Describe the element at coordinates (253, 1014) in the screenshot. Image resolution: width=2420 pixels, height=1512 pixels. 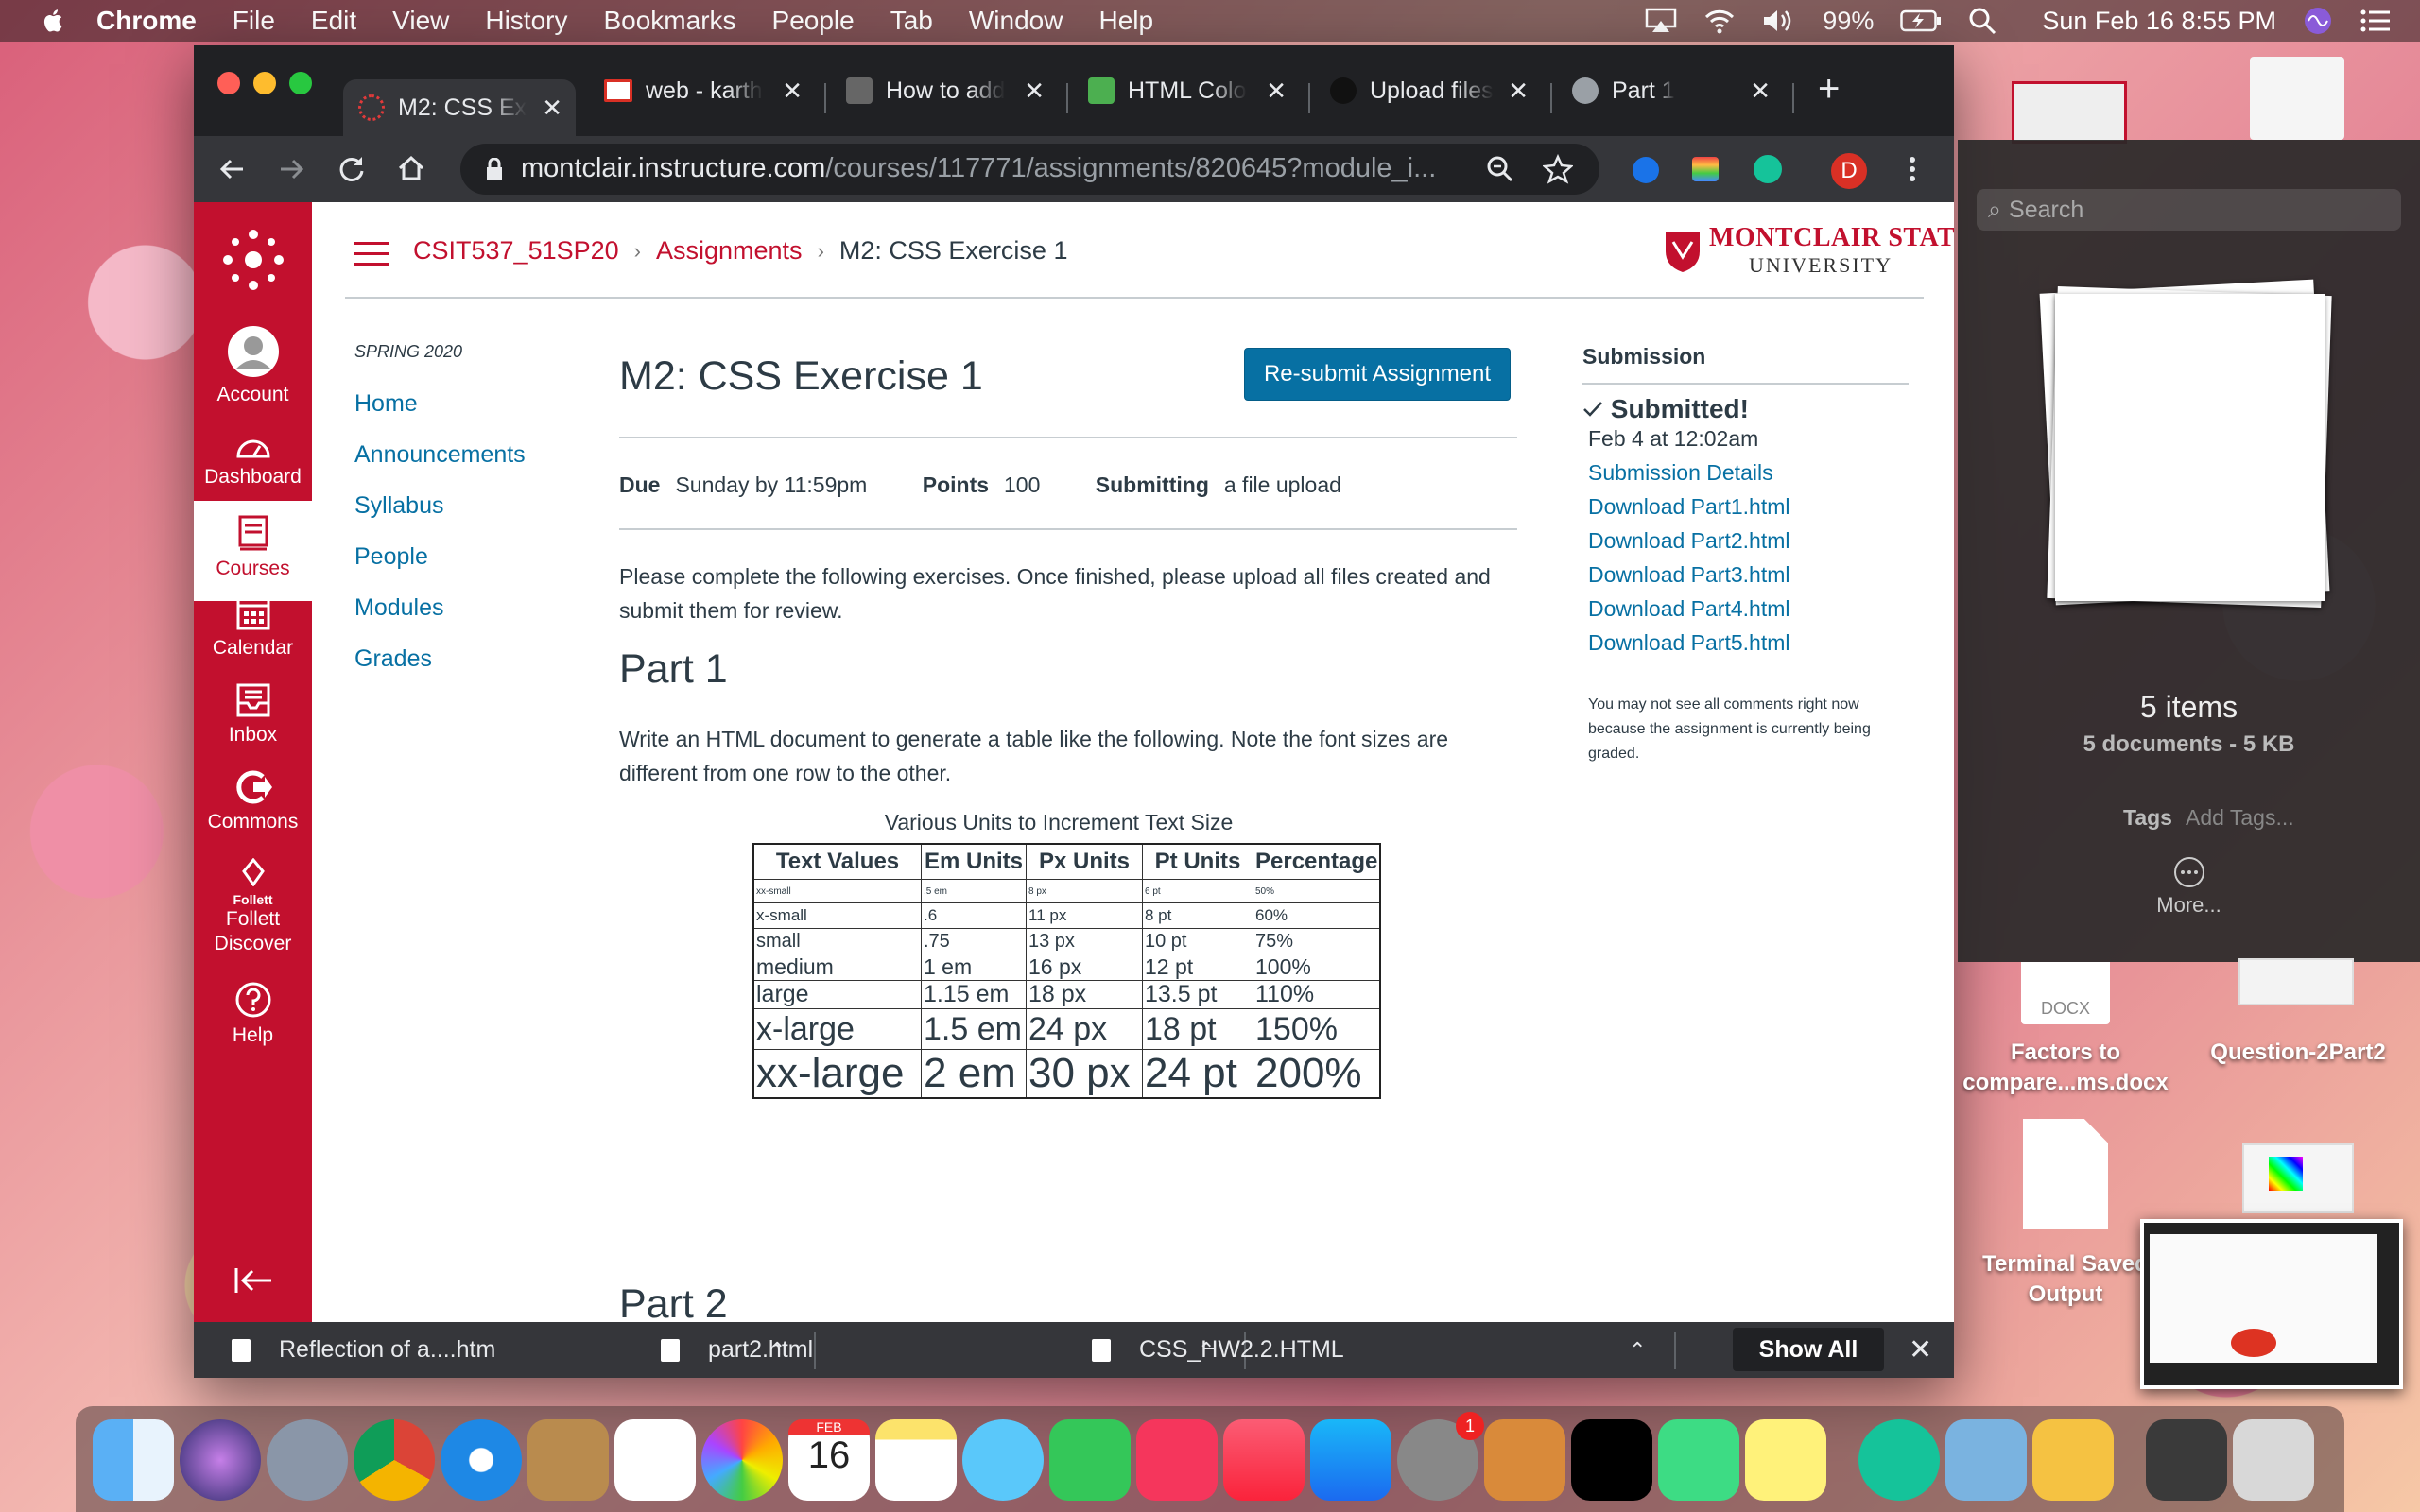
I see `nav-help: Help` at that location.